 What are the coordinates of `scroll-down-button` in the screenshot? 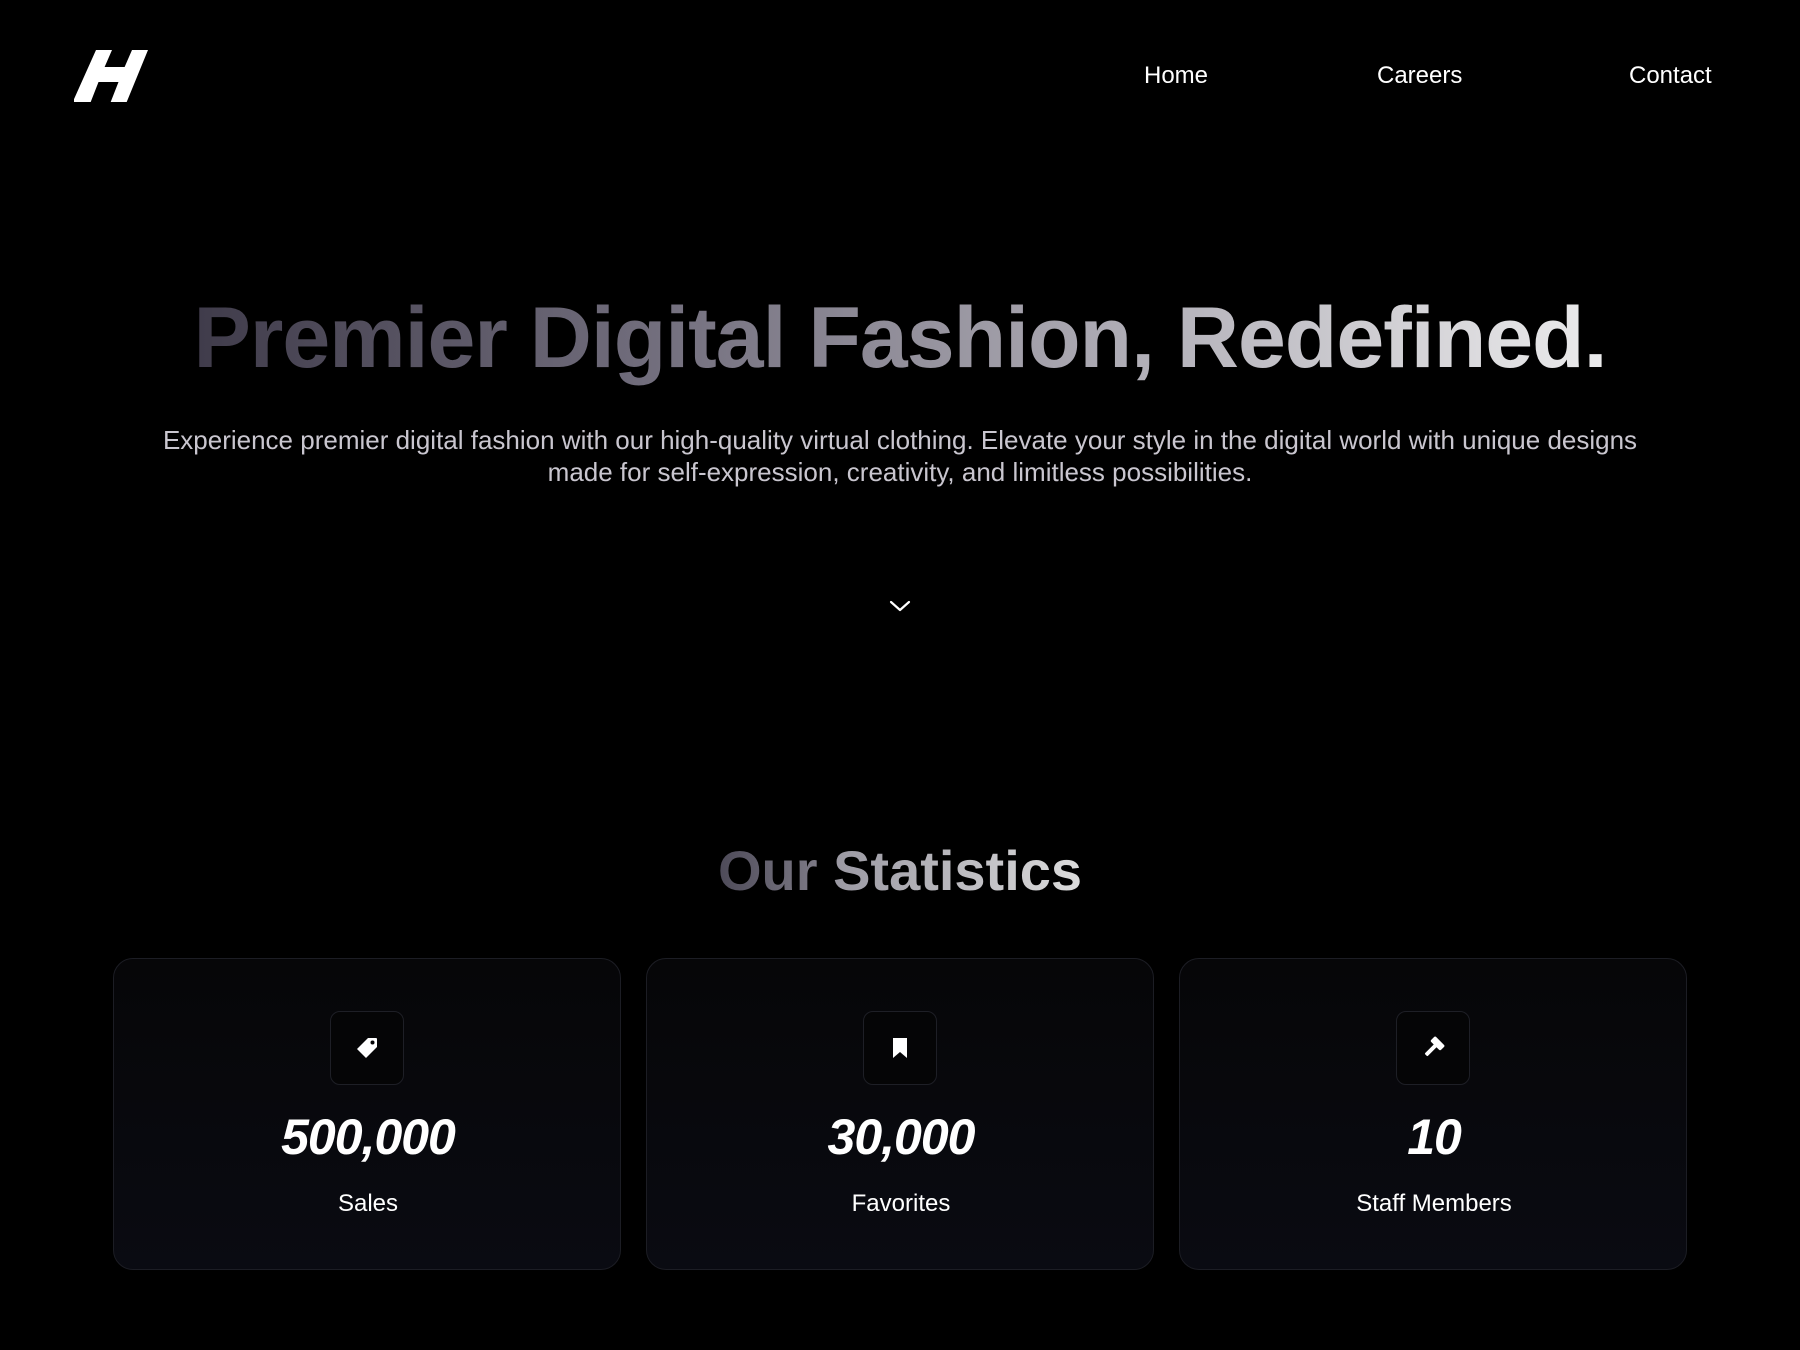 It's located at (900, 606).